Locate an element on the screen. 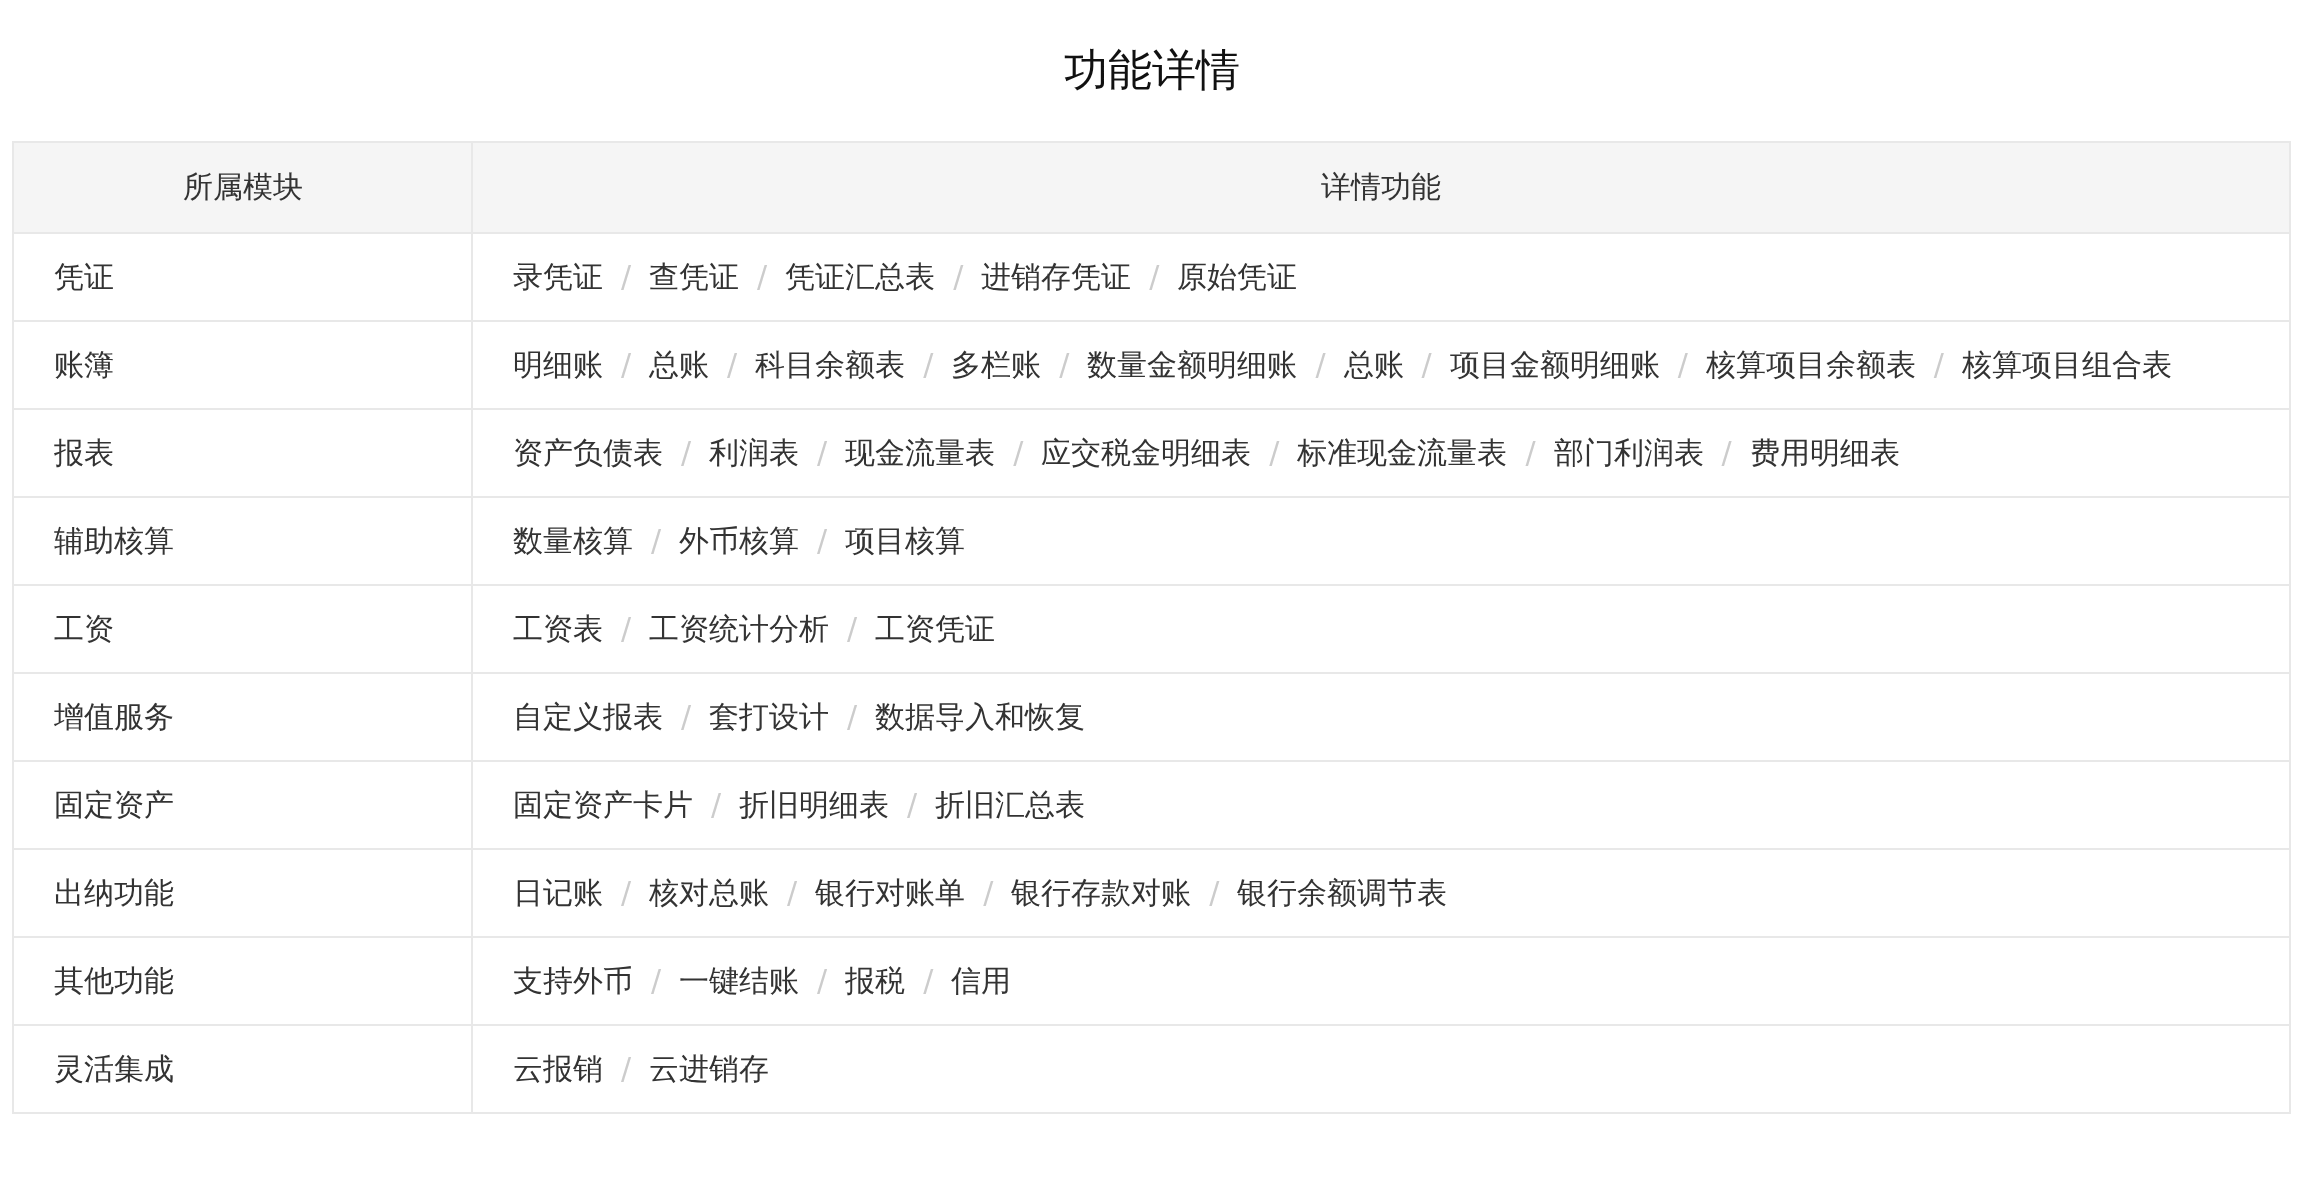 The image size is (2301, 1188). feature-text: 云报销 is located at coordinates (558, 1068).